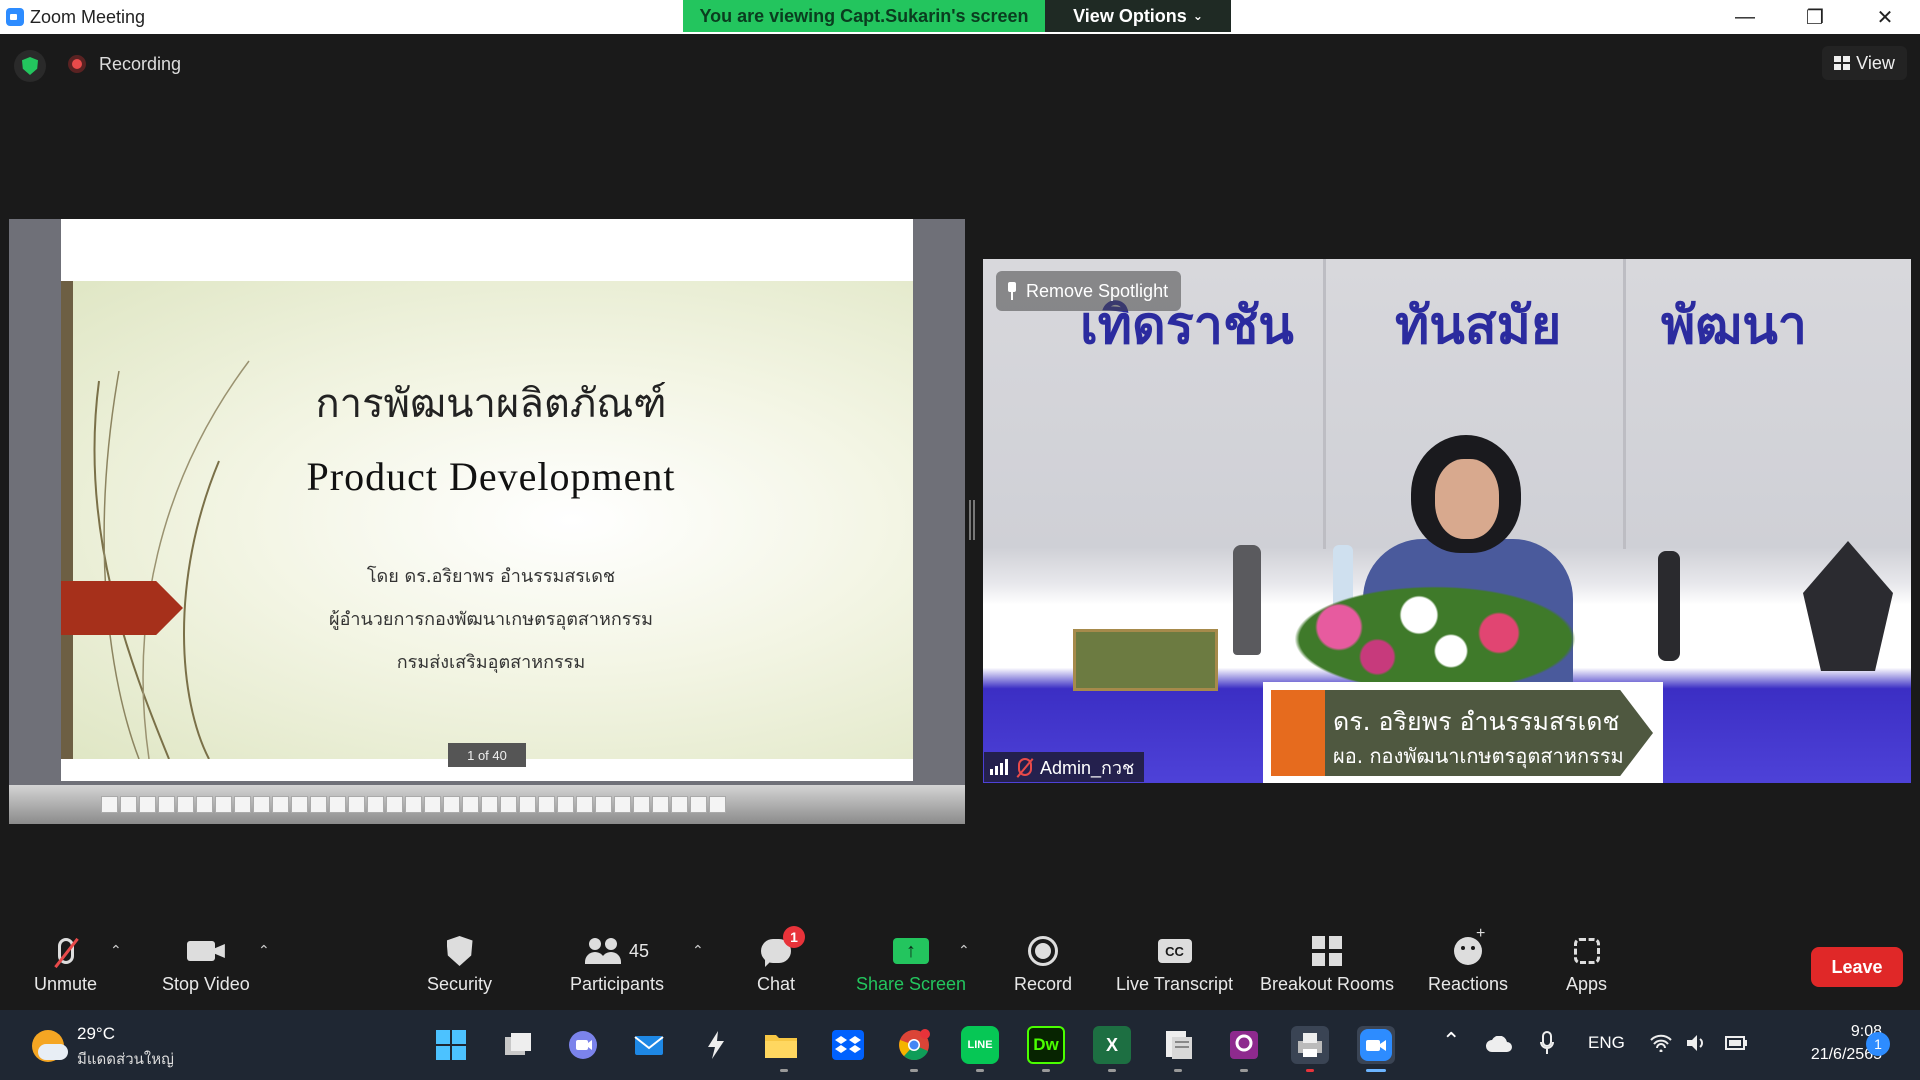 The image size is (1920, 1080). Describe the element at coordinates (1499, 1046) in the screenshot. I see `onedrive-cloud-icon` at that location.